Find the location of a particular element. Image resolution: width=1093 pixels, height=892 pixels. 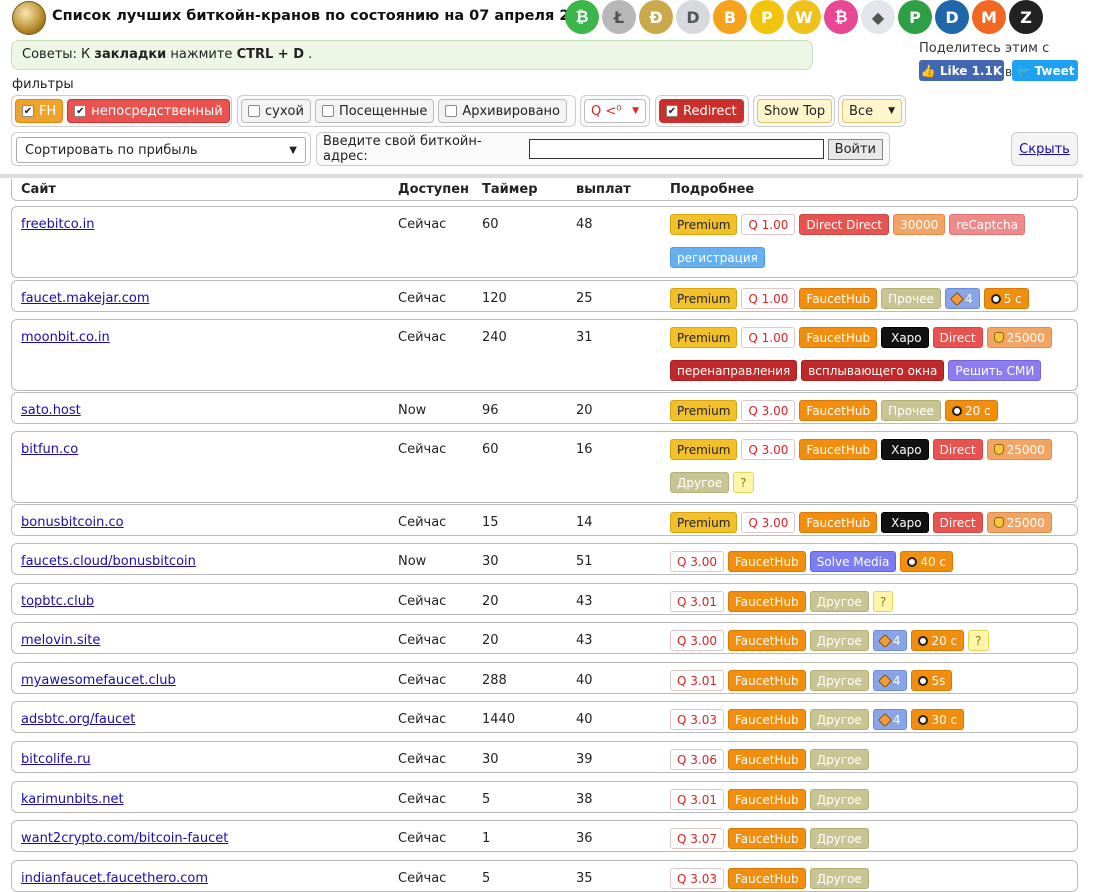

bitcoin-icon: B is located at coordinates (730, 17).